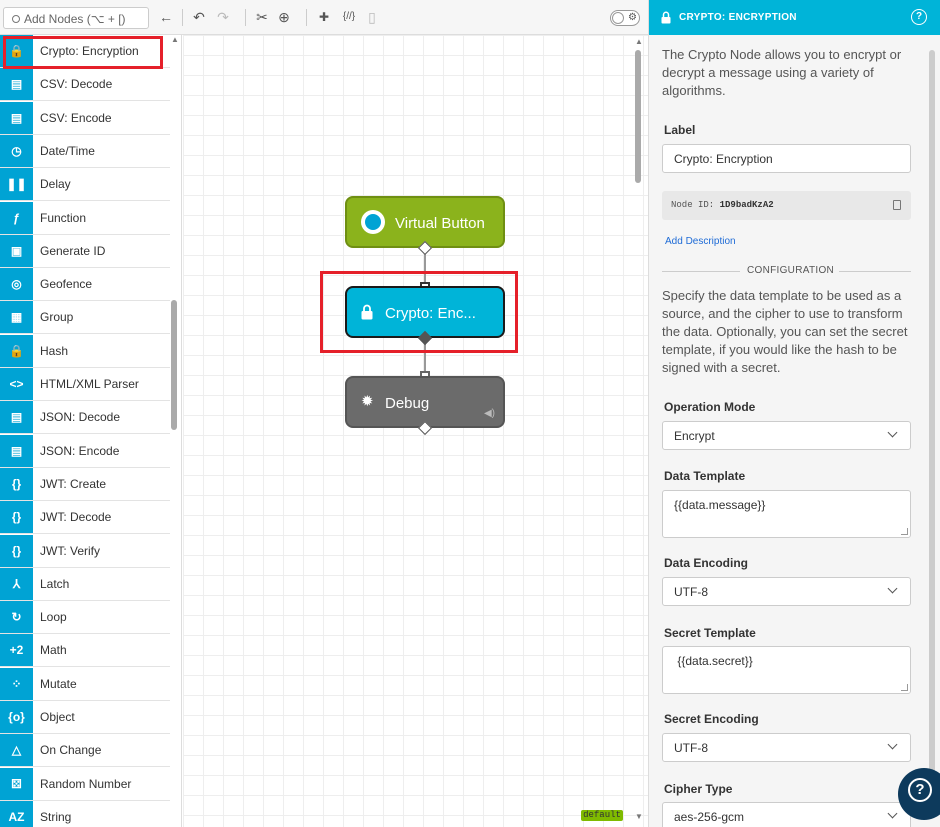 The width and height of the screenshot is (940, 827). I want to click on scroll-down-arrow-icon: ▼, so click(639, 816).